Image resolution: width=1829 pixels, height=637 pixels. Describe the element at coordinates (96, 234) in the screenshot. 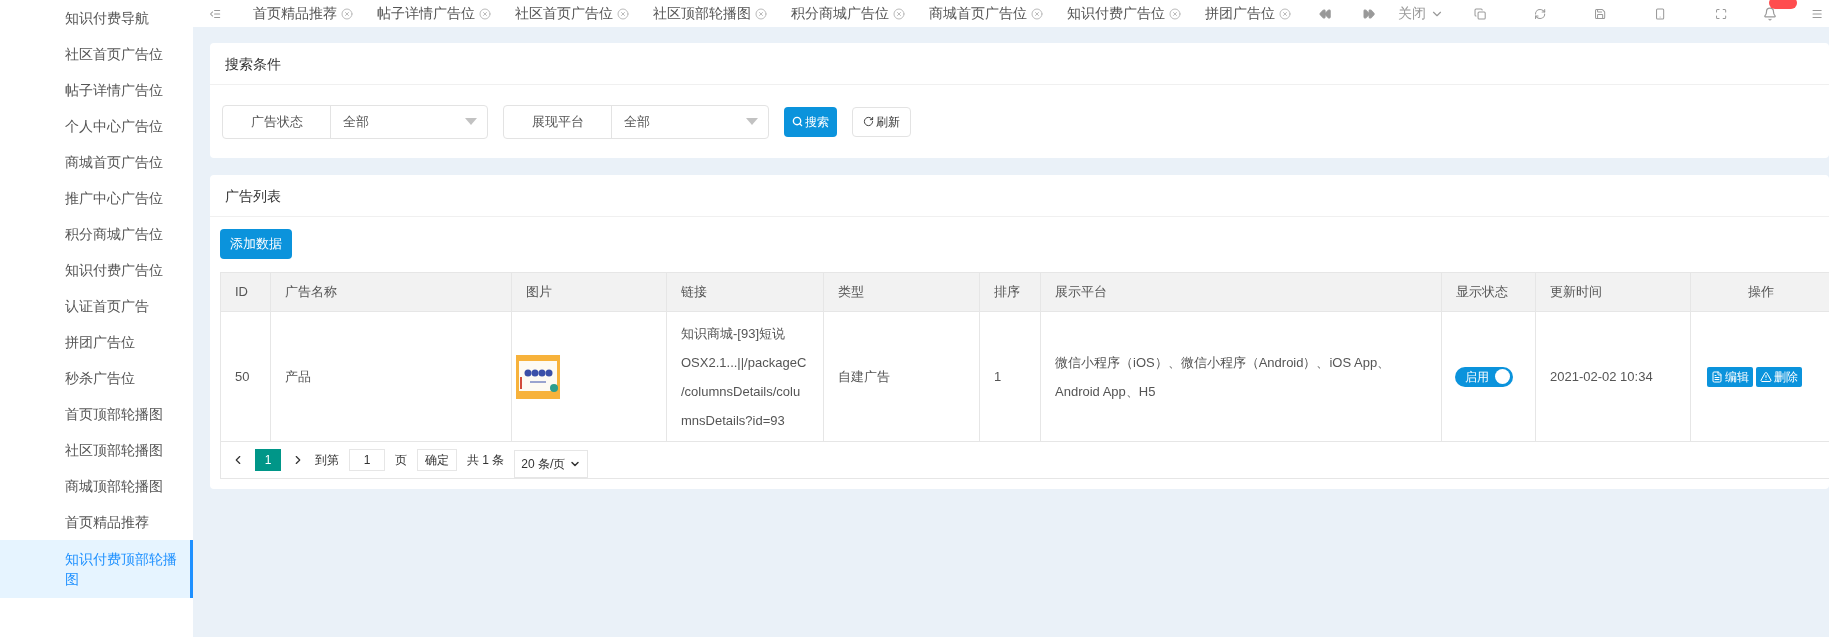

I see `sidebar-item: 积分商城广告位` at that location.